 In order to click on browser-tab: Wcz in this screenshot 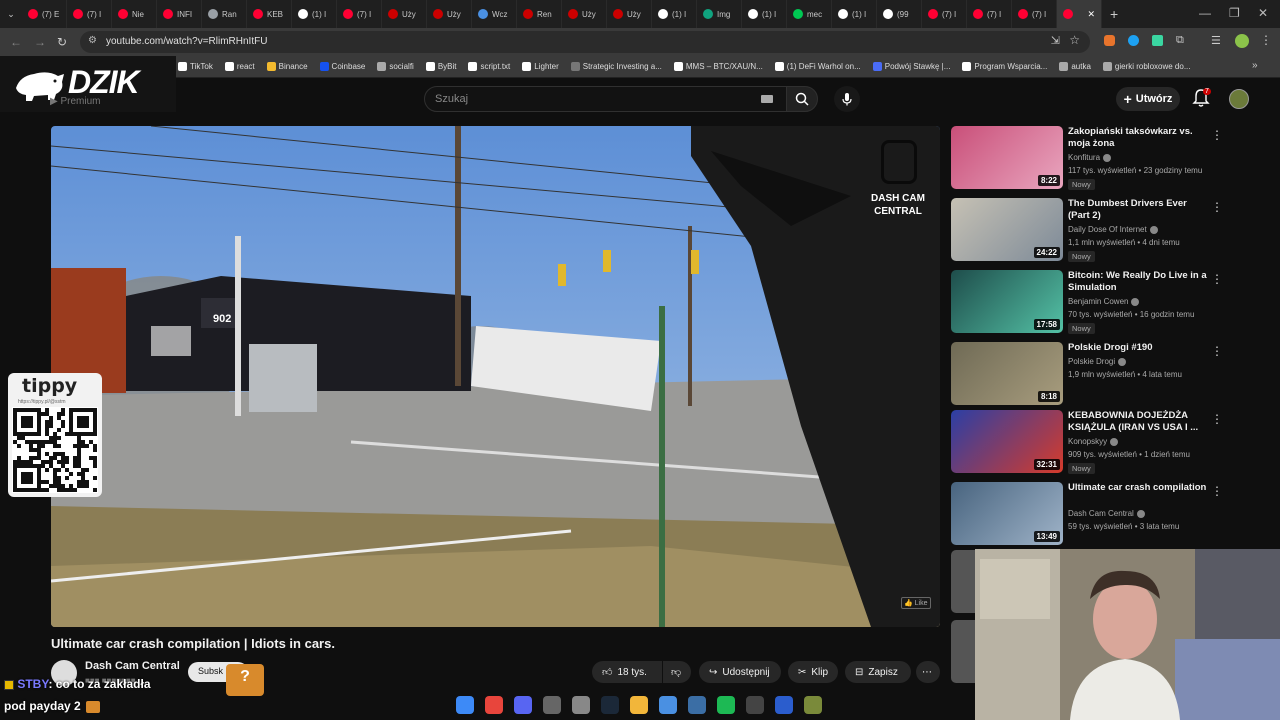, I will do `click(494, 14)`.